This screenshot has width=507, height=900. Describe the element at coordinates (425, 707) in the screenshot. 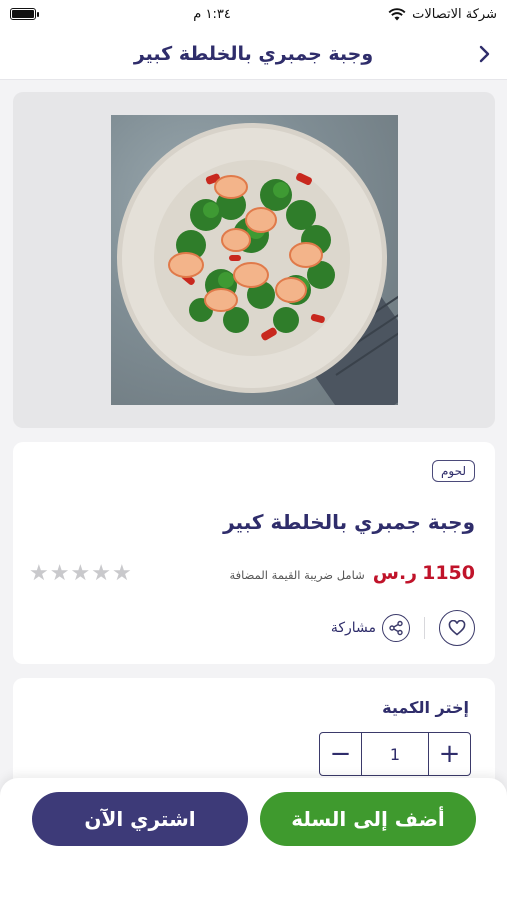

I see `quantity-title: إختر الكمية` at that location.